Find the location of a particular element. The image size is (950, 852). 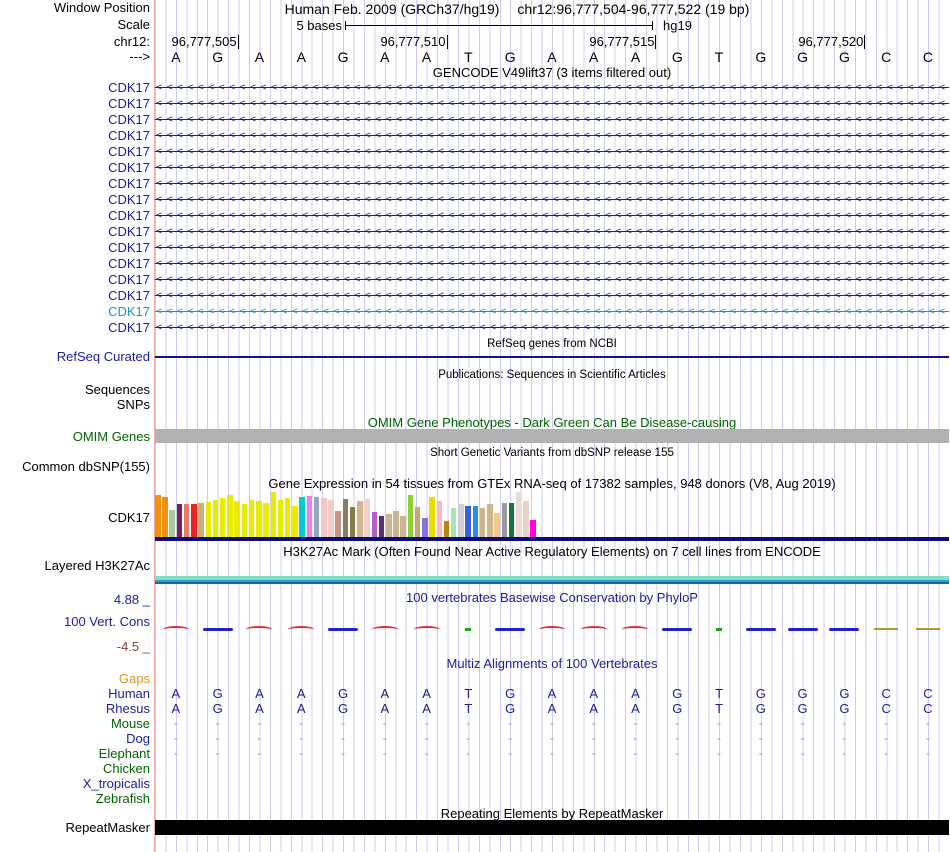

sequences-label: Sequences is located at coordinates (117, 390).